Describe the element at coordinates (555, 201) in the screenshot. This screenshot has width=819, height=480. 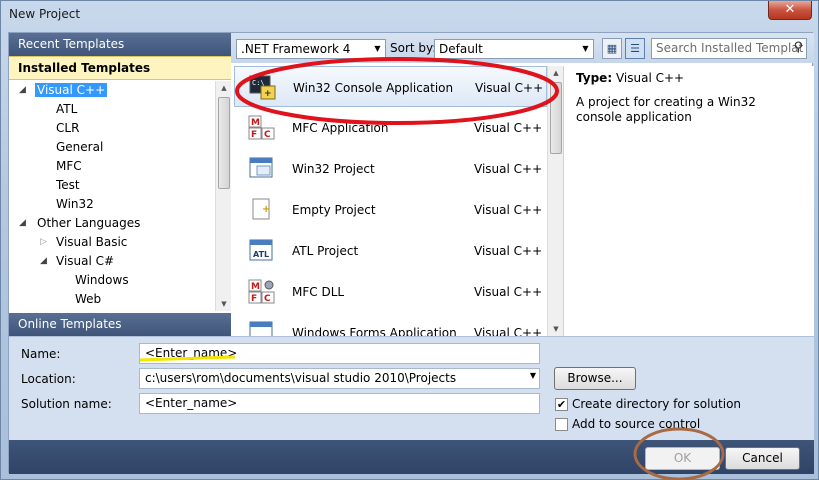
I see `template-list-scrollbar: ▲ ▼` at that location.